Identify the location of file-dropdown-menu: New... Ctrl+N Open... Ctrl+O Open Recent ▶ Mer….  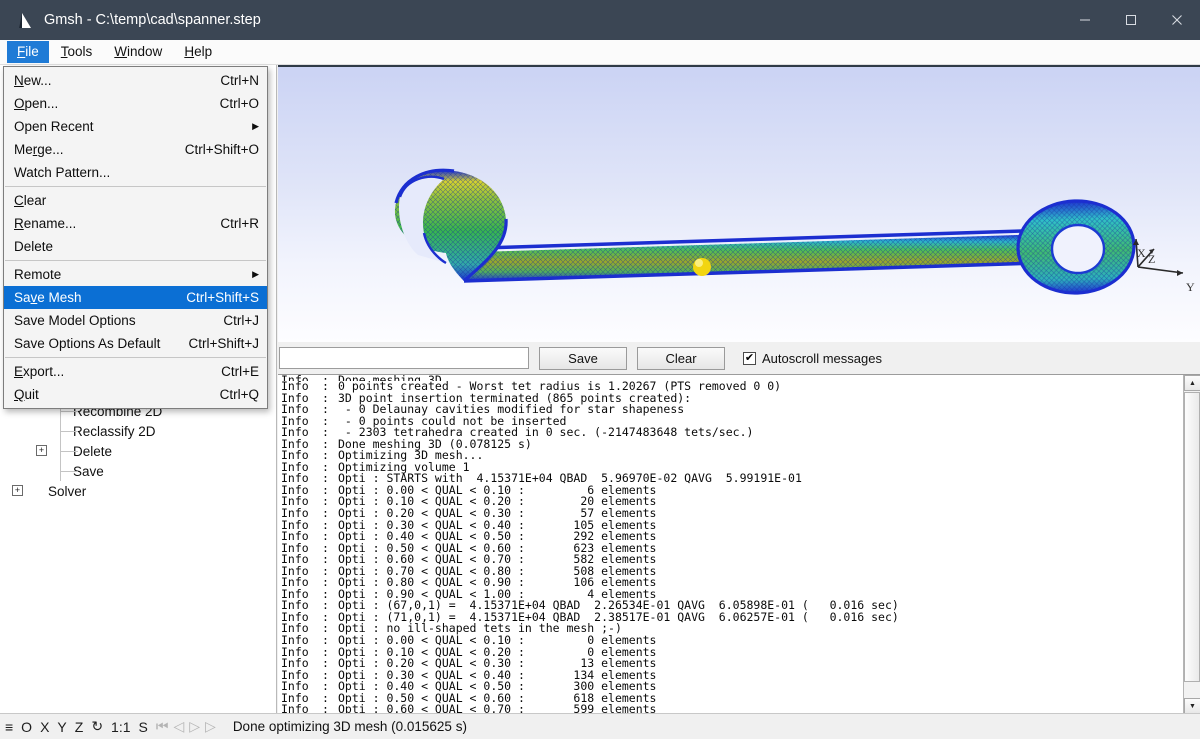
(135, 237).